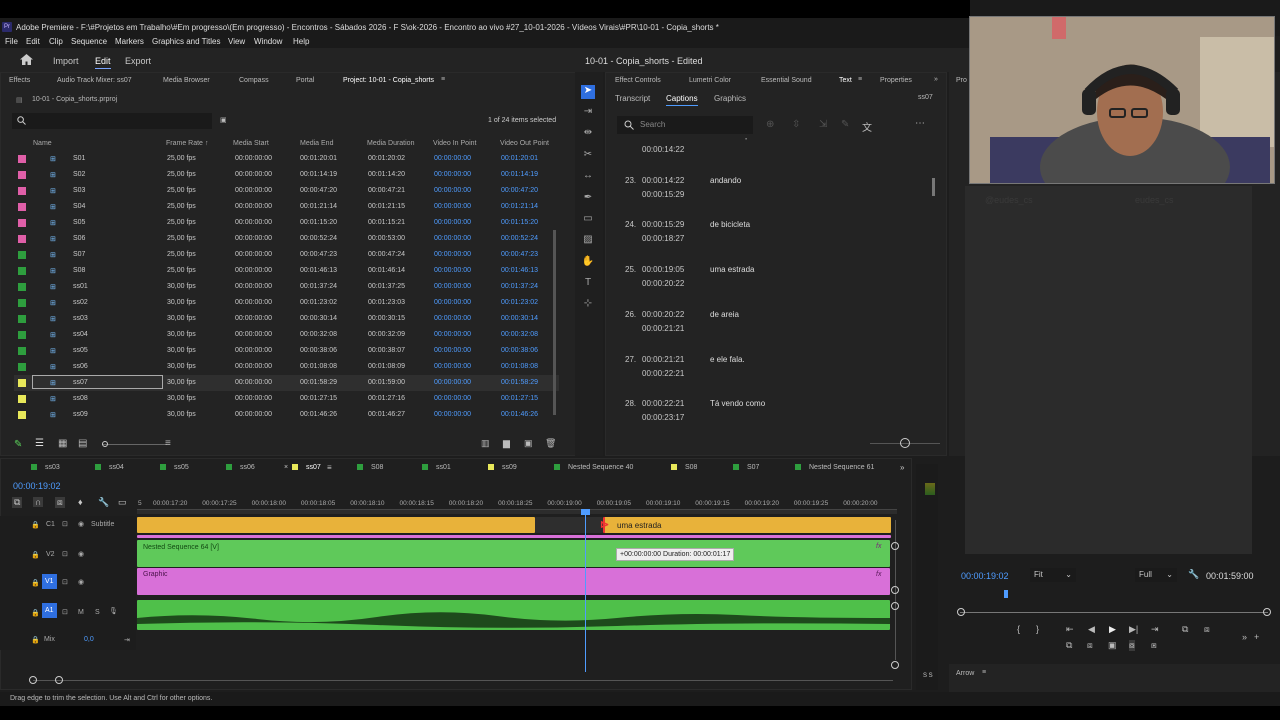 Image resolution: width=1280 pixels, height=720 pixels. Describe the element at coordinates (588, 134) in the screenshot. I see `ripple-edit-icon: ⇹` at that location.